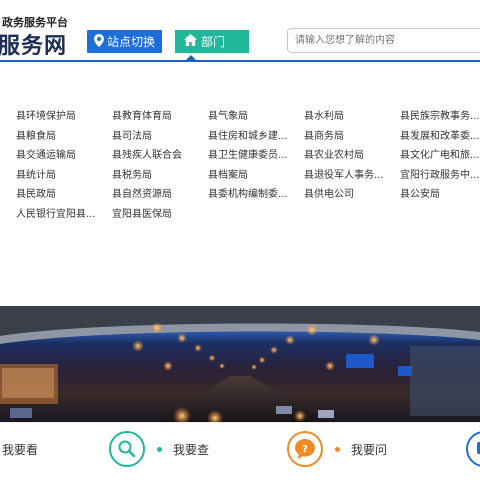 Image resolution: width=480 pixels, height=480 pixels. What do you see at coordinates (160, 140) in the screenshot?
I see `department-link: 县司法局` at bounding box center [160, 140].